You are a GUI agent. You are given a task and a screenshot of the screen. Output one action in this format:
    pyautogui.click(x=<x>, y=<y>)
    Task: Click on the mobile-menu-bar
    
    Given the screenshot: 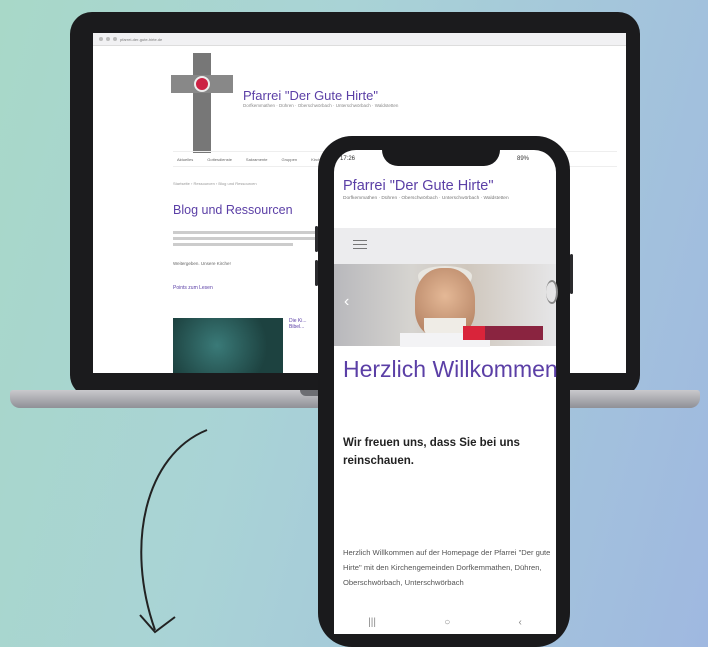 What is the action you would take?
    pyautogui.click(x=445, y=246)
    